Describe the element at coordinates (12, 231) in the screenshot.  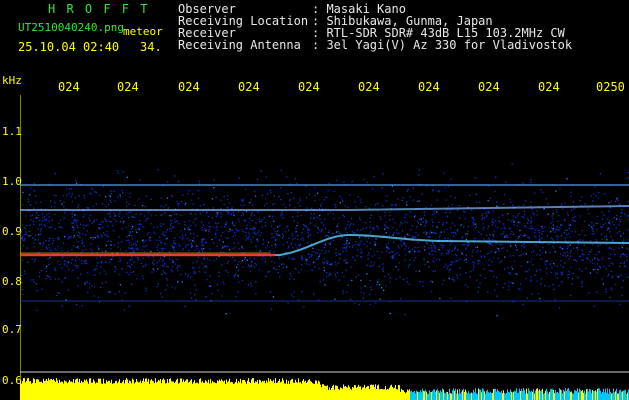
I see `y-tick-0-9: 0.9` at that location.